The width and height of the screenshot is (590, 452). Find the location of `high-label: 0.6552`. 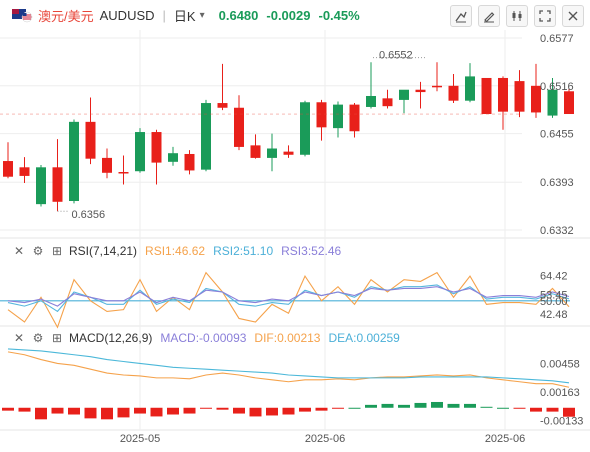

high-label: 0.6552 is located at coordinates (396, 56).